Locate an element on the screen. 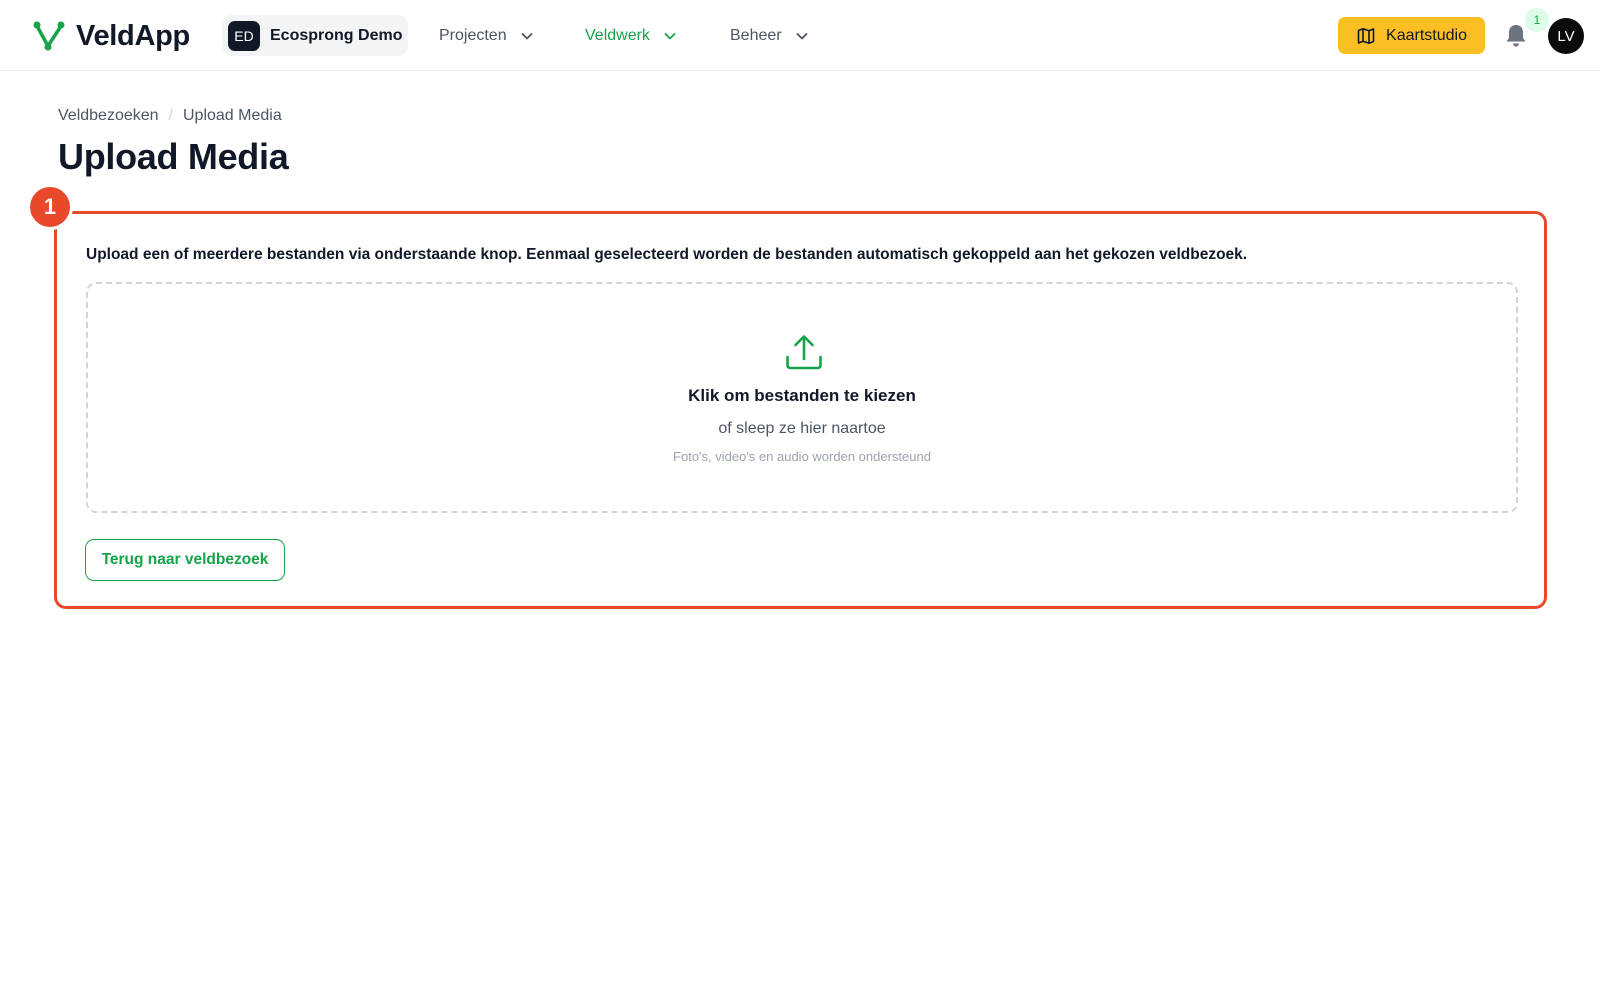 The image size is (1600, 1000). nav-beheer: Beheer is located at coordinates (770, 36).